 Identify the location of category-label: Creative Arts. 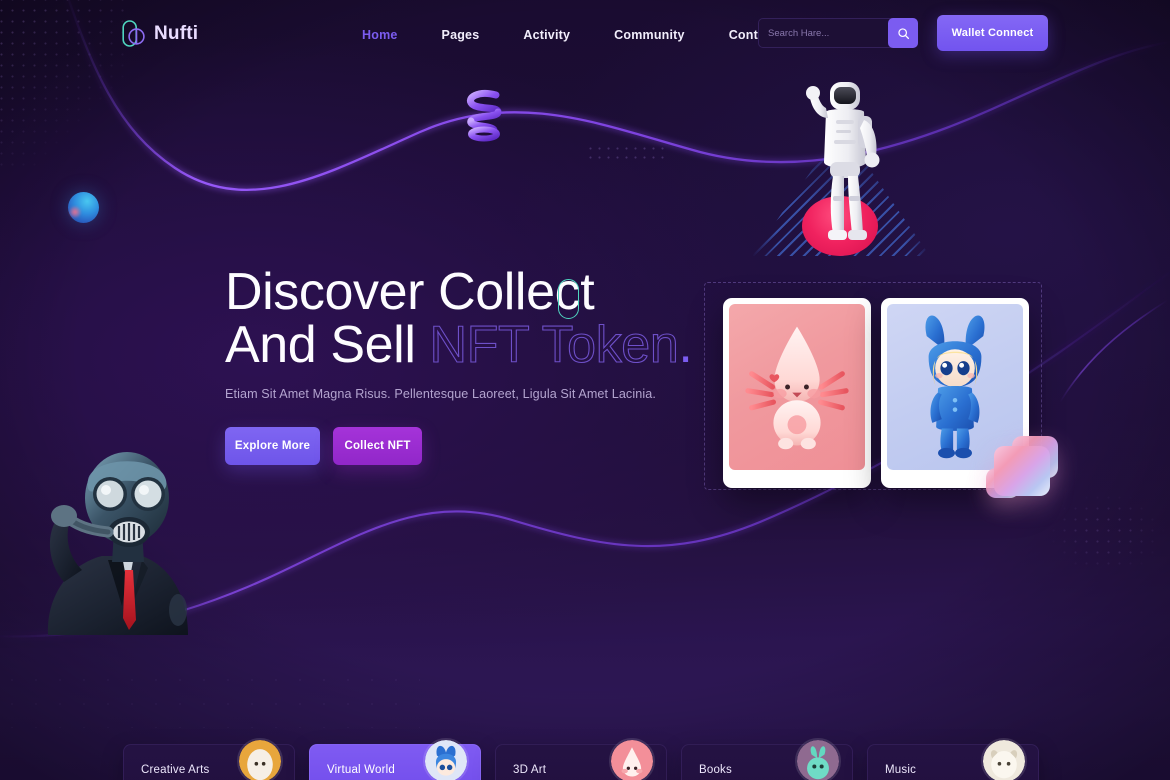
(175, 770).